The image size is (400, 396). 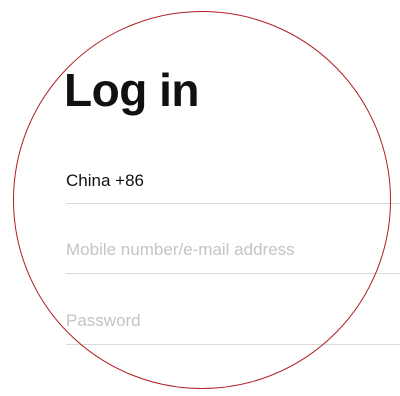 I want to click on password-field-row, so click(x=233, y=325).